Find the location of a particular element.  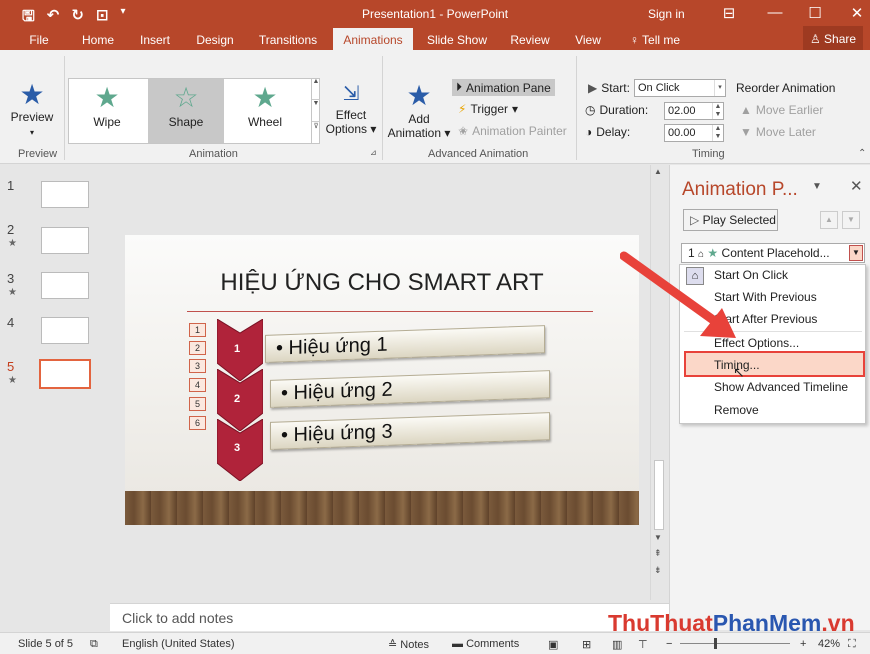

tab-review: Review is located at coordinates (530, 40).